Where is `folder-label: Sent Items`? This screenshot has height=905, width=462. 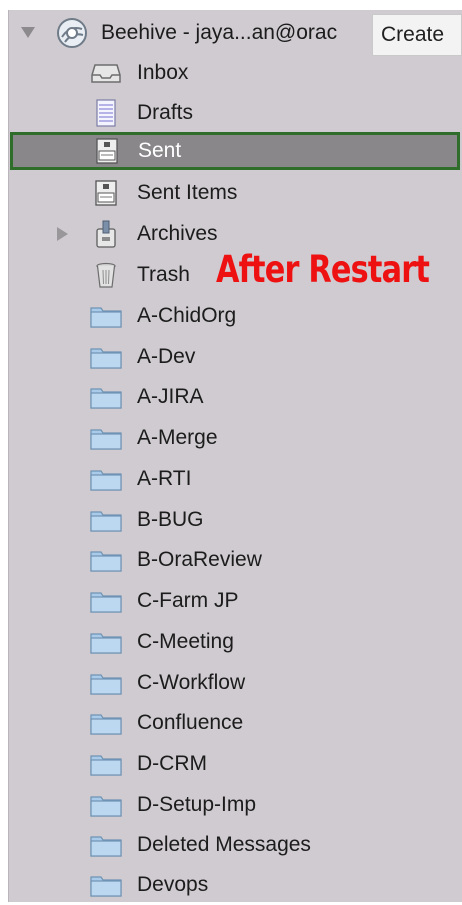
folder-label: Sent Items is located at coordinates (187, 192).